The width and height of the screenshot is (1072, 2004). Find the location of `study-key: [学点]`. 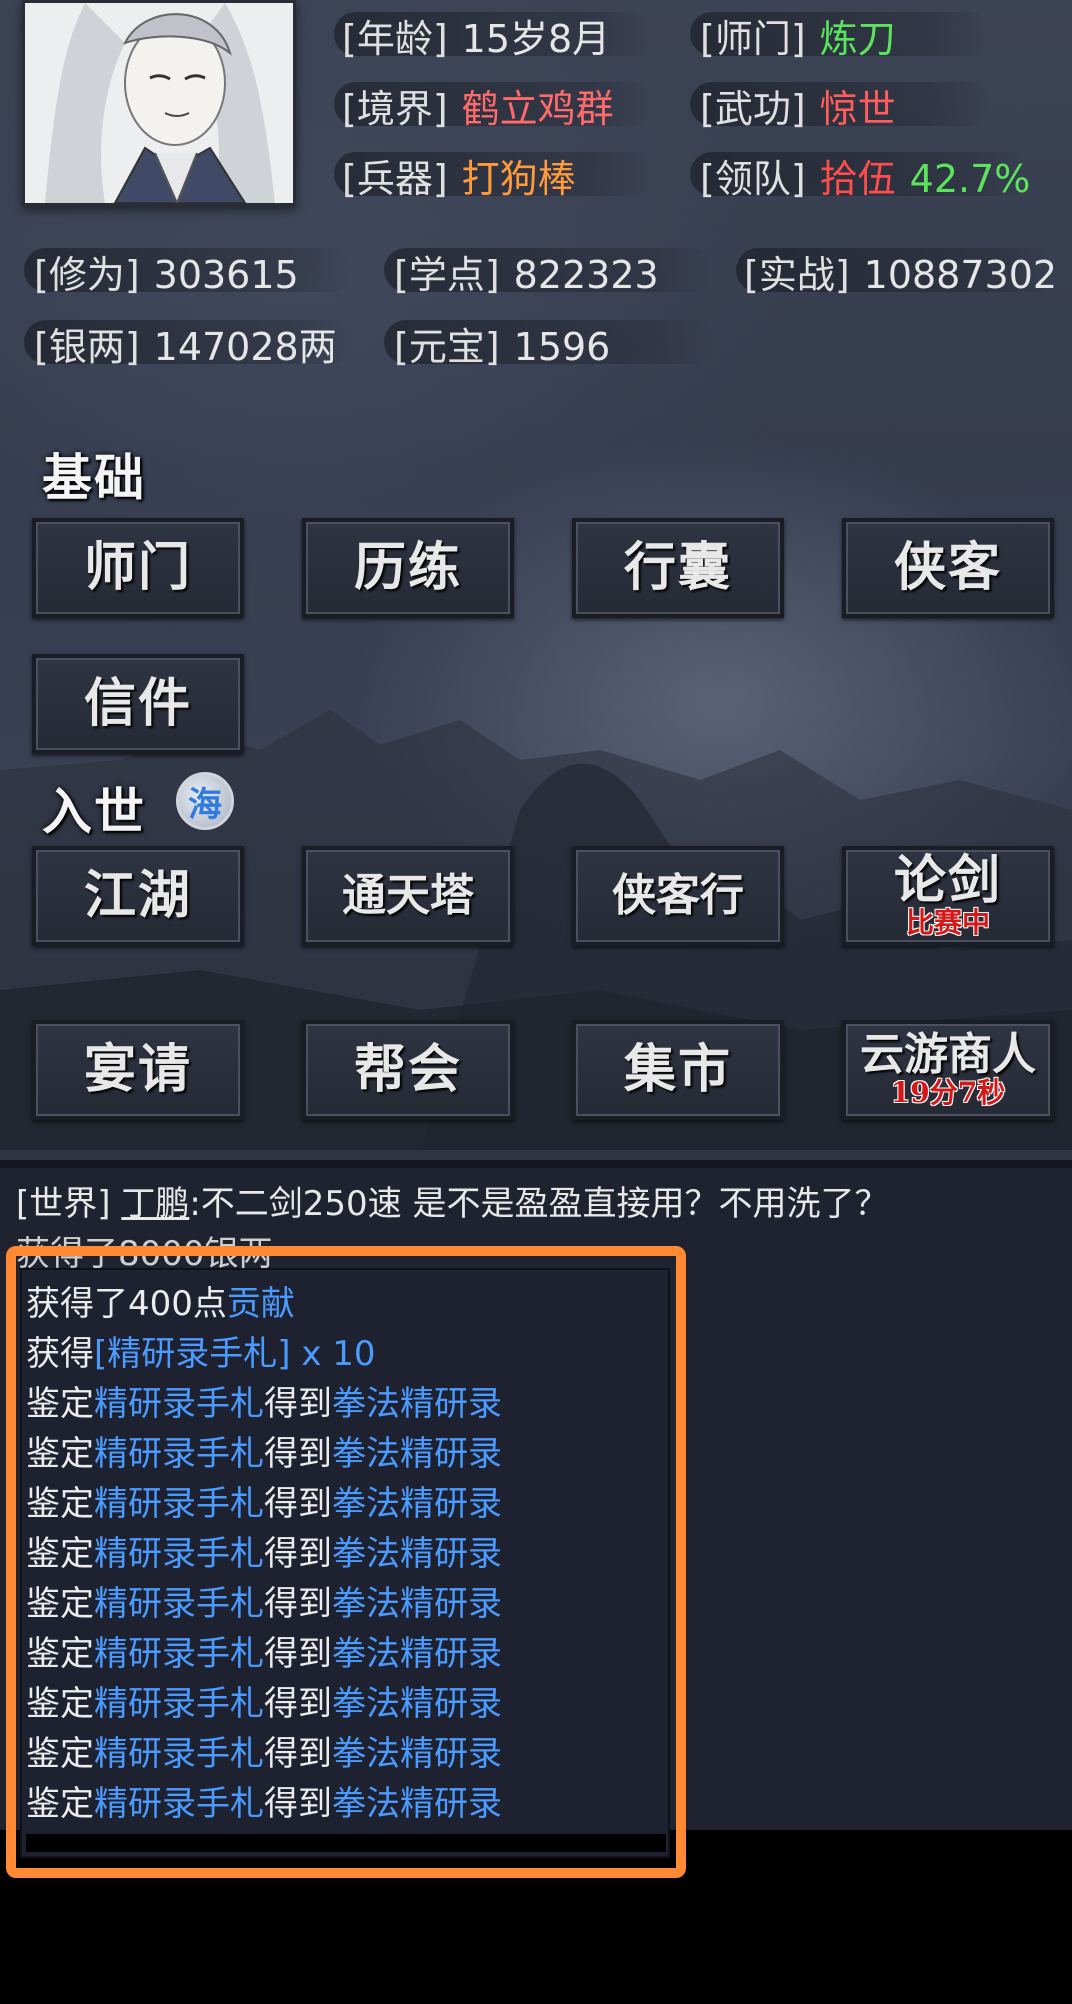

study-key: [学点] is located at coordinates (447, 275).